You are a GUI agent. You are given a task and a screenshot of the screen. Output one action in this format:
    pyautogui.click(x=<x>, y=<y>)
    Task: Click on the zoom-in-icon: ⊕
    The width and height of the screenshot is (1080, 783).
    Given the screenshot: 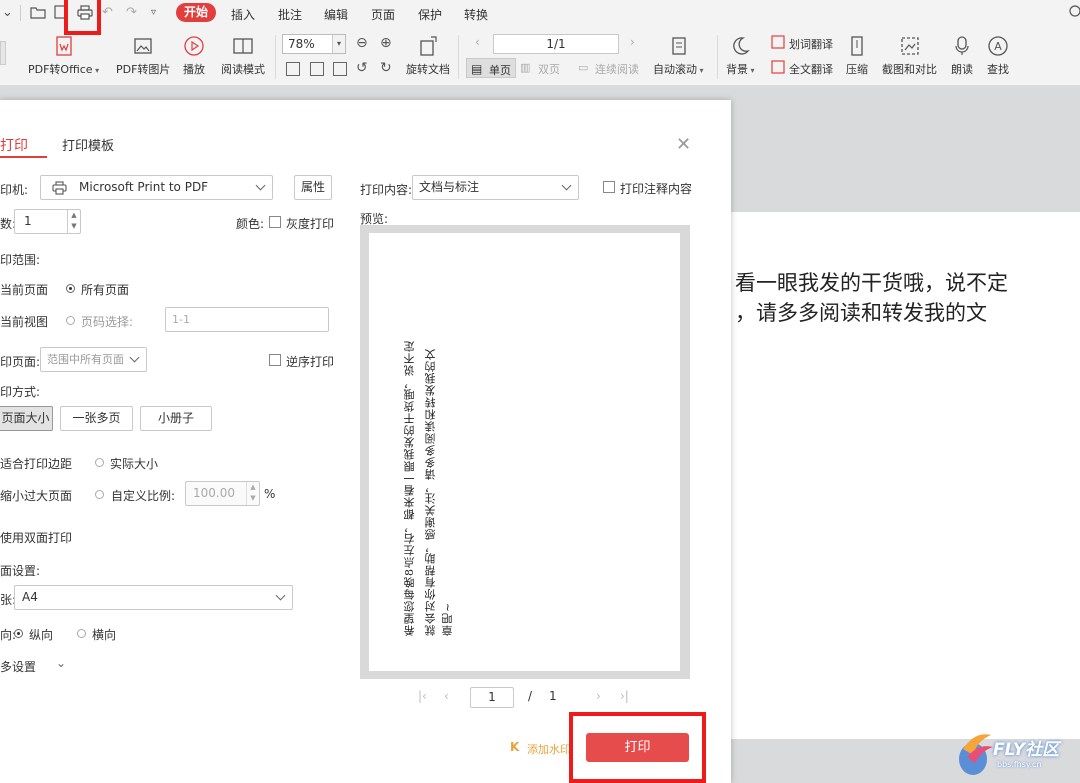 What is the action you would take?
    pyautogui.click(x=386, y=43)
    